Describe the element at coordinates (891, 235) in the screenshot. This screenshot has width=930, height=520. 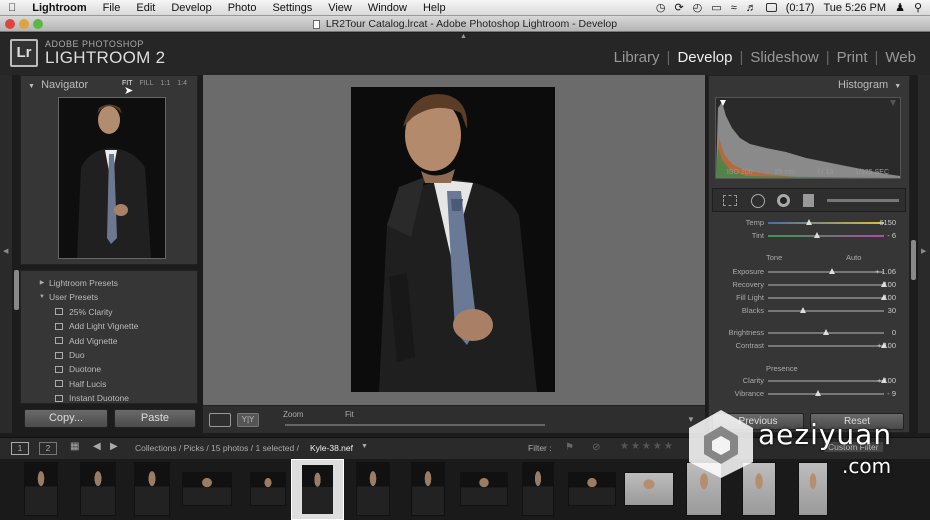
I see `wb-slider-value: - 6` at that location.